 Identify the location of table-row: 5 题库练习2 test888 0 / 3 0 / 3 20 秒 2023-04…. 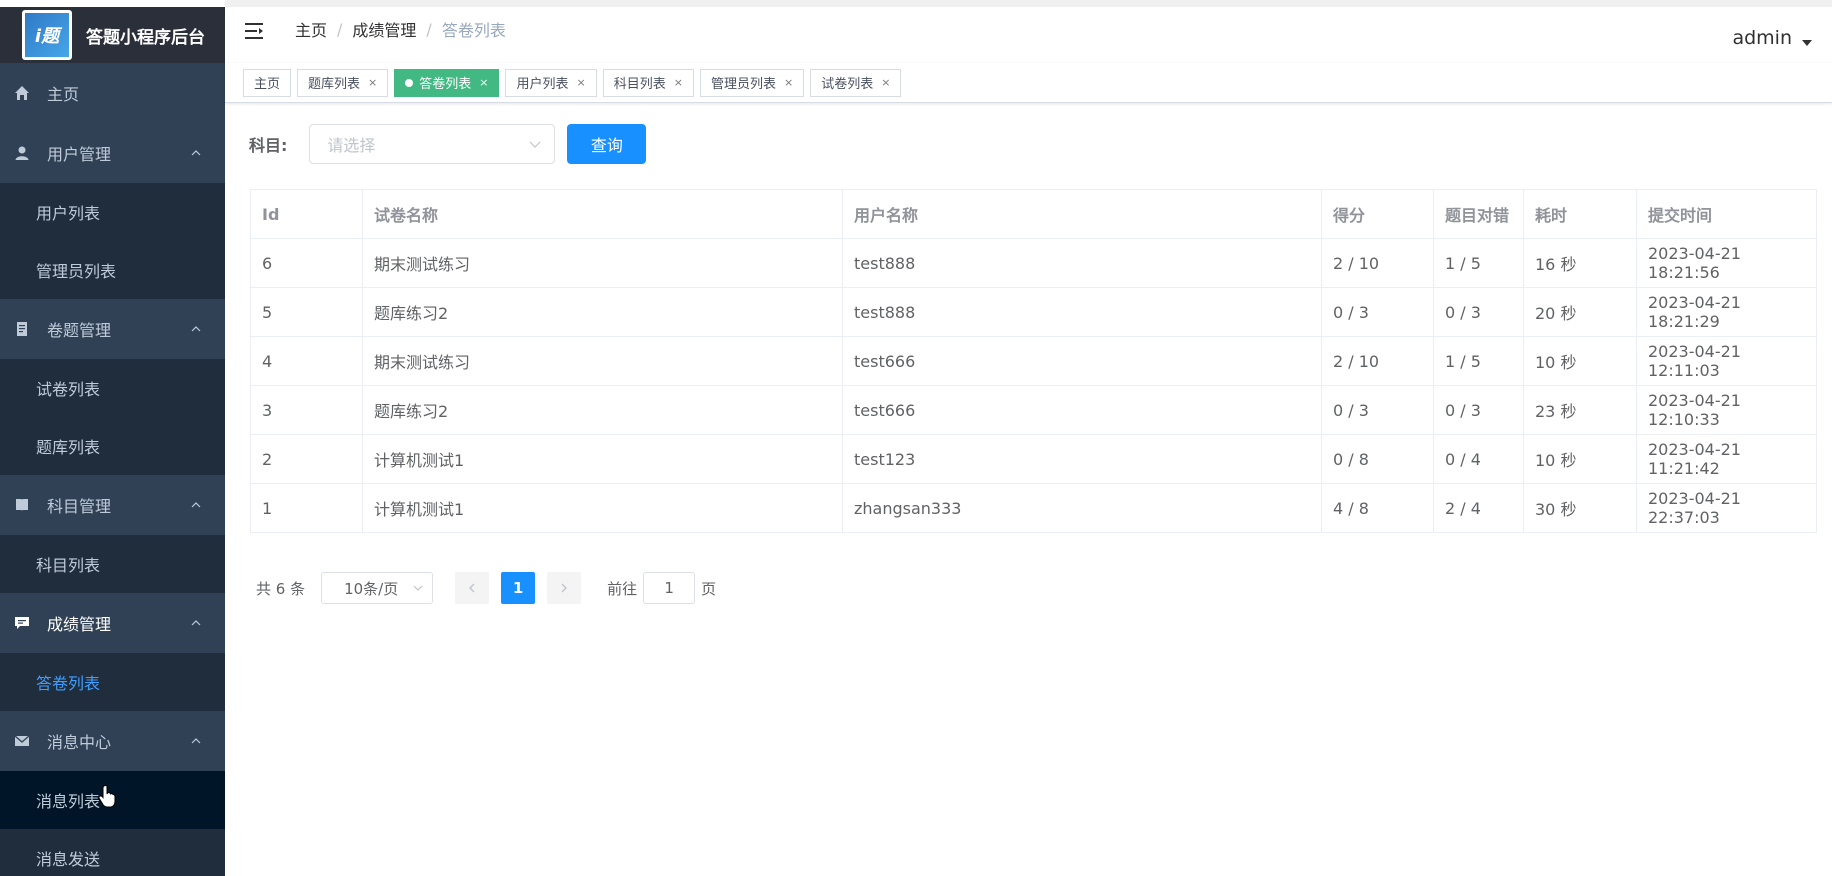
(1033, 312).